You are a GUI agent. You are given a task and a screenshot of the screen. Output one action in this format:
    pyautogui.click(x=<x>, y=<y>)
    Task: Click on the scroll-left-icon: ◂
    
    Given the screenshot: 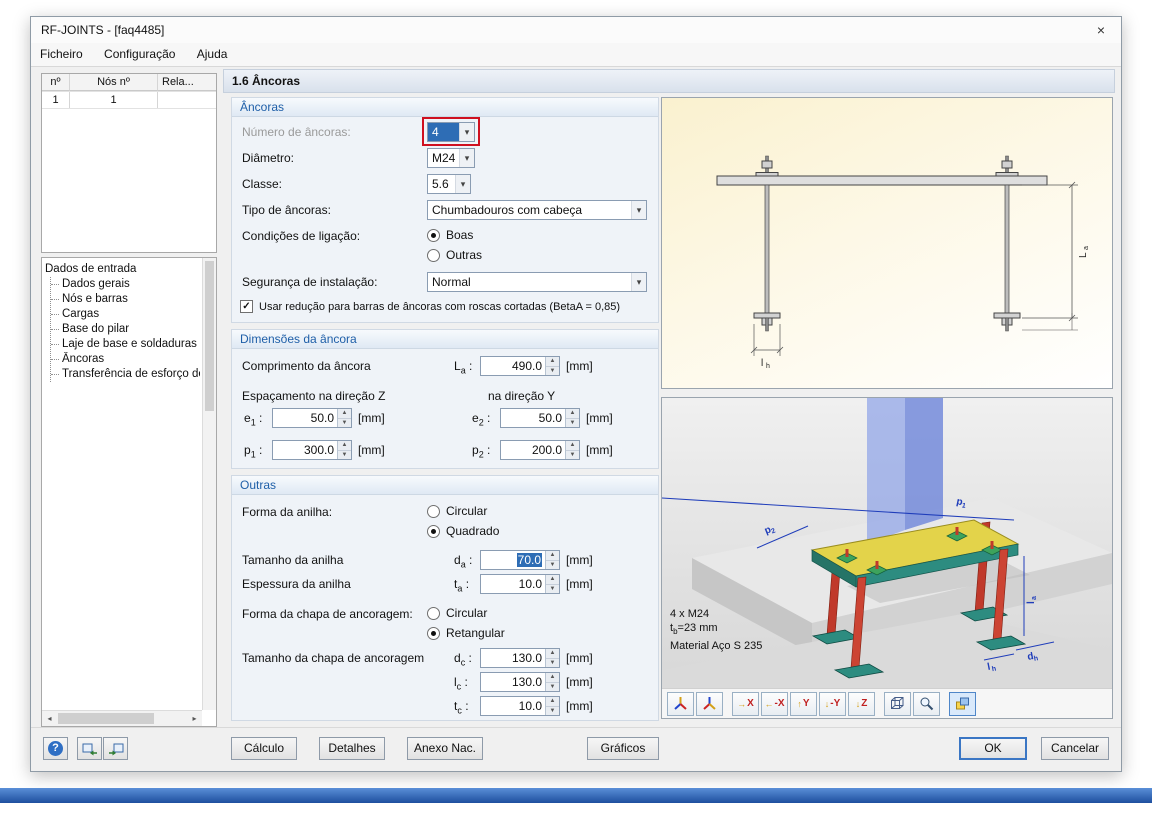 What is the action you would take?
    pyautogui.click(x=49, y=718)
    